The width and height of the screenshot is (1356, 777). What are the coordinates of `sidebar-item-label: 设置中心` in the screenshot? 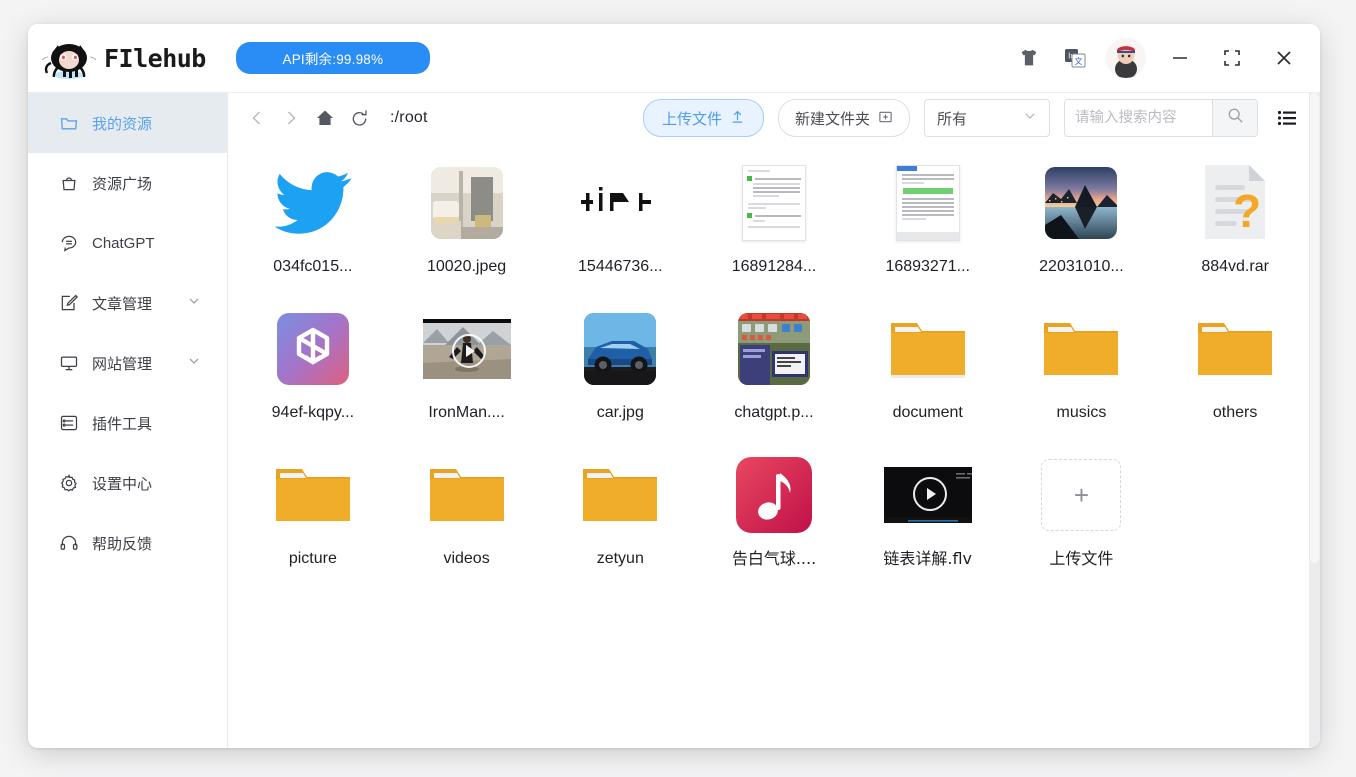 It's located at (122, 483).